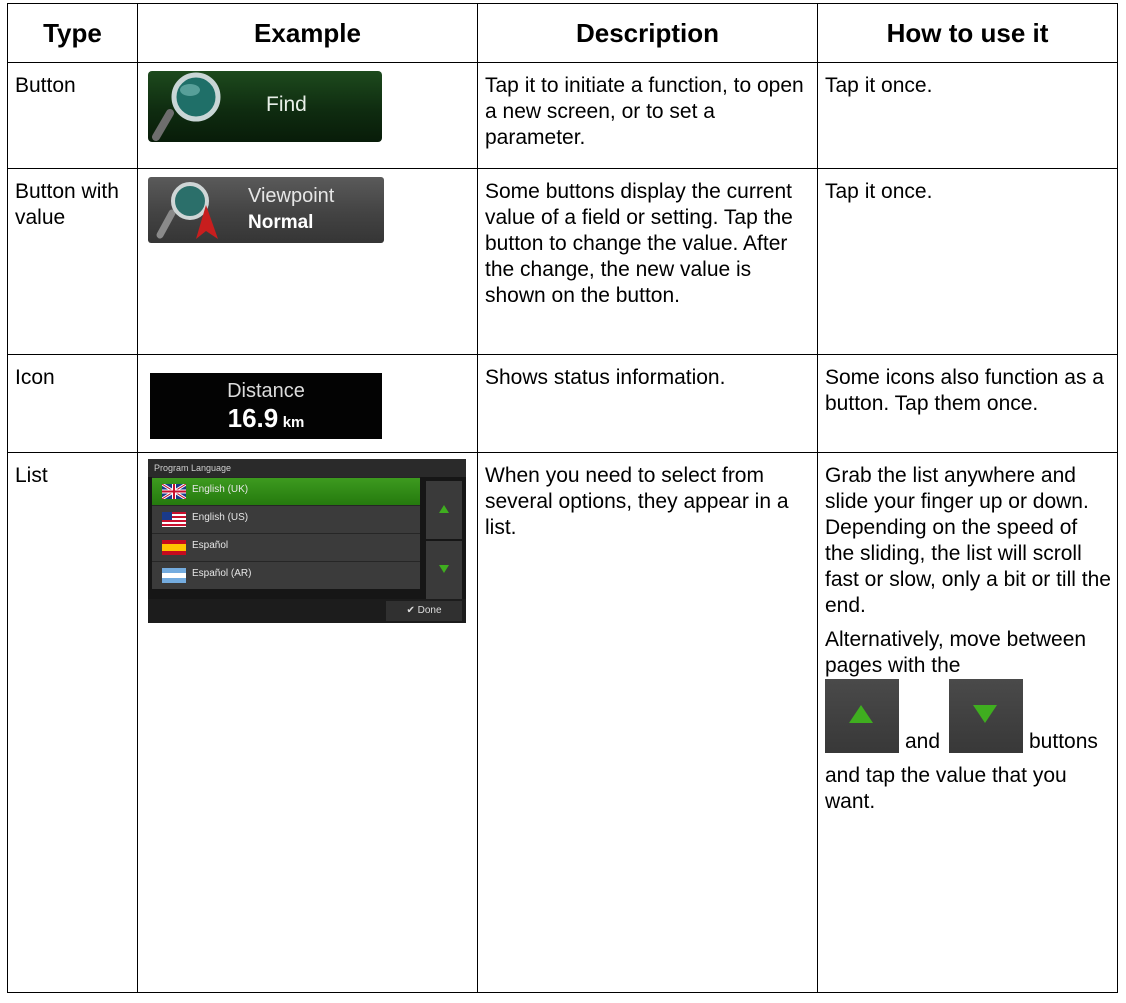 This screenshot has height=1003, width=1126. Describe the element at coordinates (647, 33) in the screenshot. I see `header-description: Description` at that location.